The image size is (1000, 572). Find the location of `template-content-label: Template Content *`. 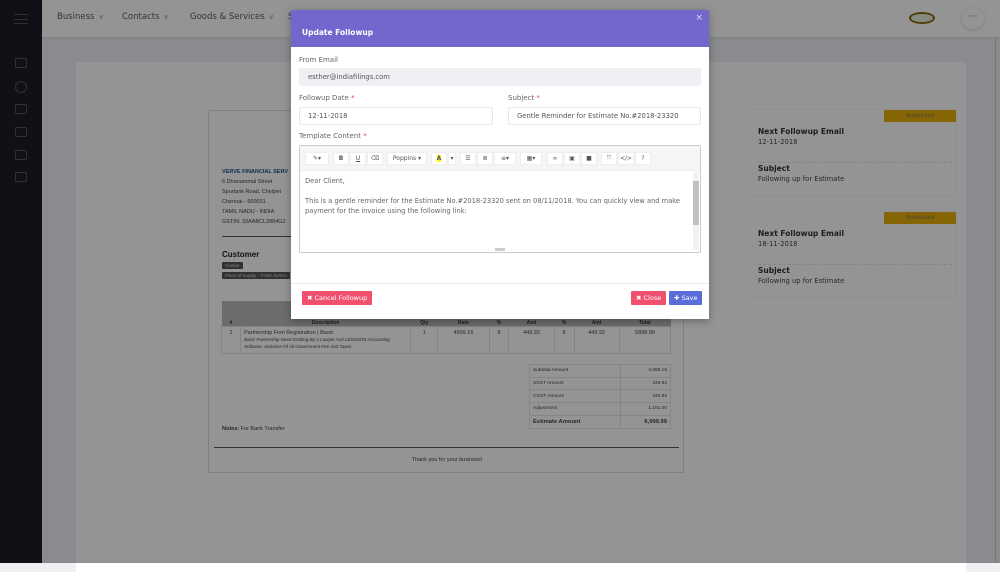

template-content-label: Template Content * is located at coordinates (333, 136).